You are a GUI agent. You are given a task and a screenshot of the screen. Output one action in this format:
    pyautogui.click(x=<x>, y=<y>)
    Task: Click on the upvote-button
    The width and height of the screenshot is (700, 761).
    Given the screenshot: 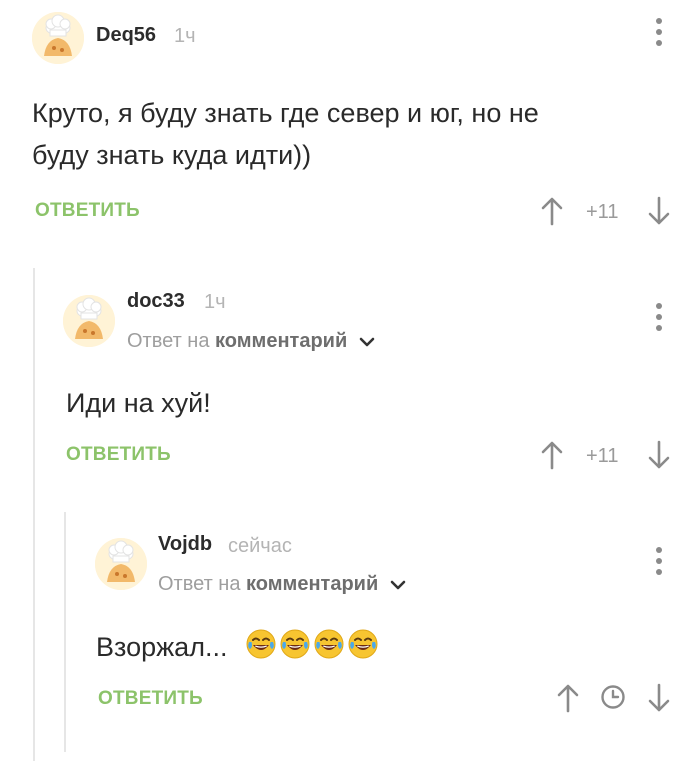 What is the action you would take?
    pyautogui.click(x=568, y=700)
    